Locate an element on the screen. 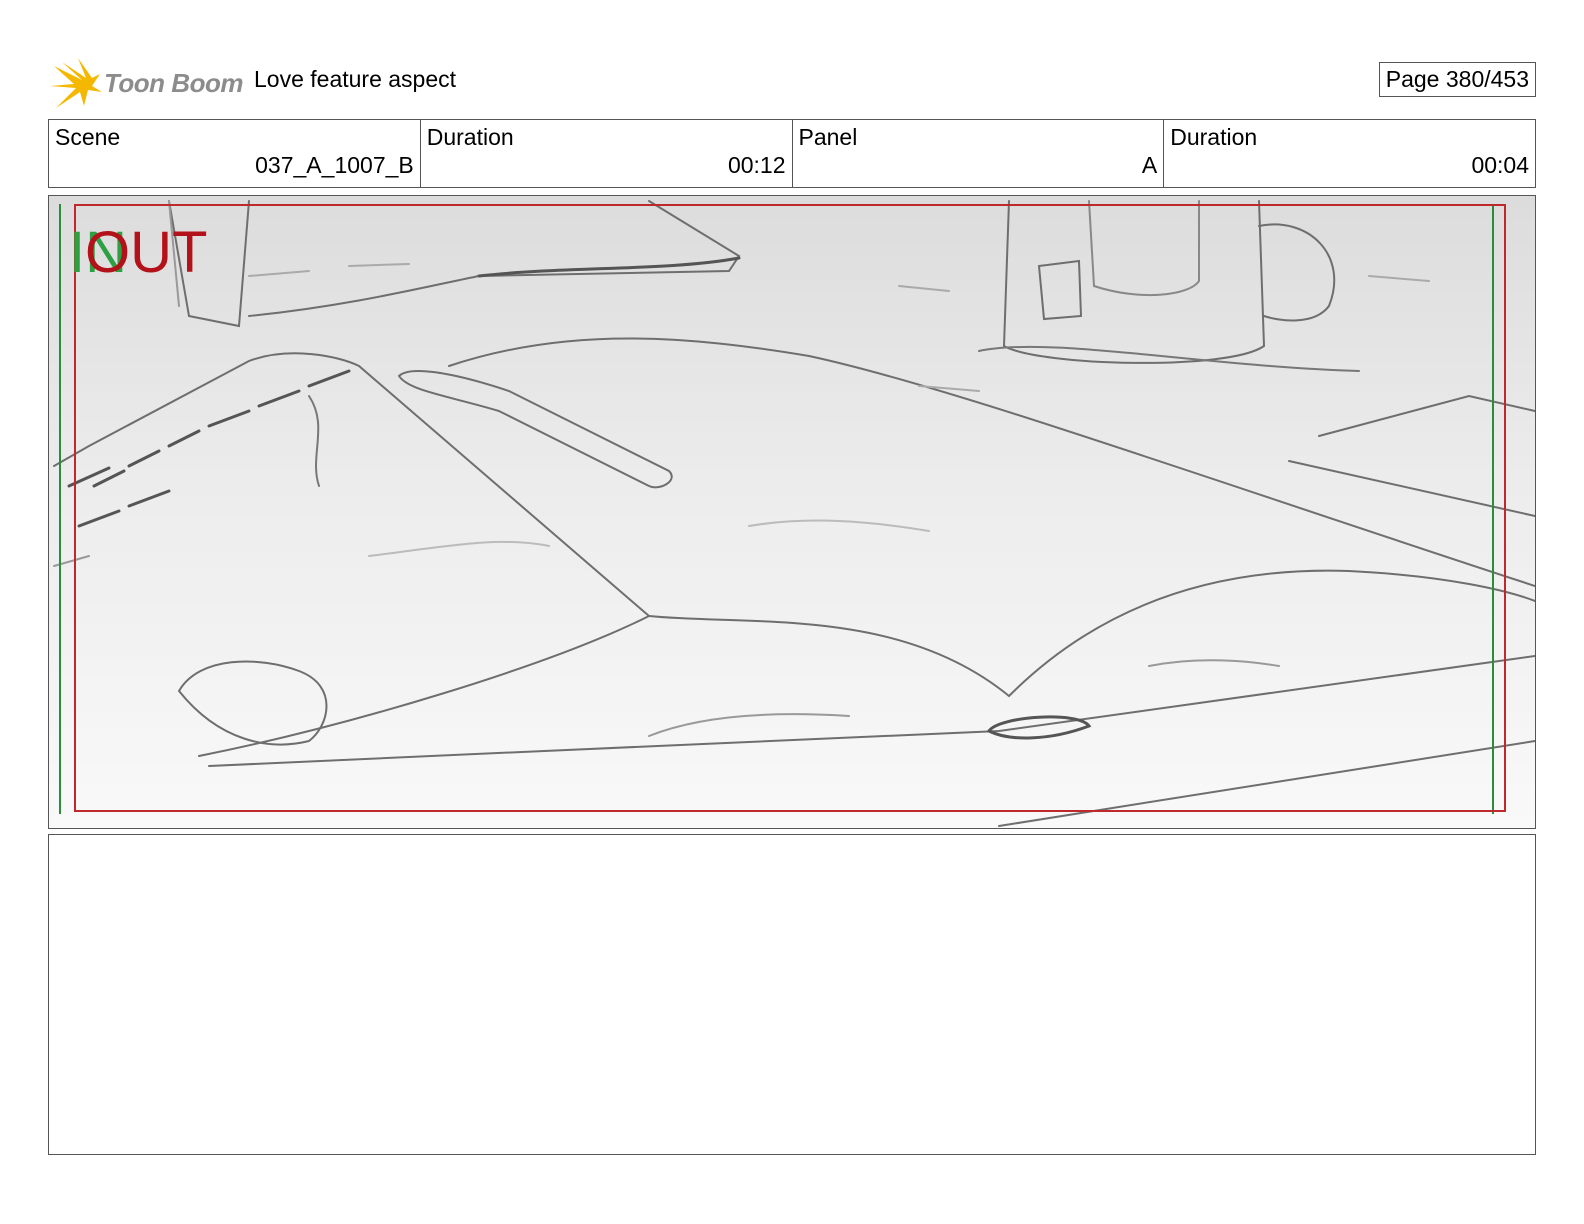  out-marker: OUT is located at coordinates (146, 252).